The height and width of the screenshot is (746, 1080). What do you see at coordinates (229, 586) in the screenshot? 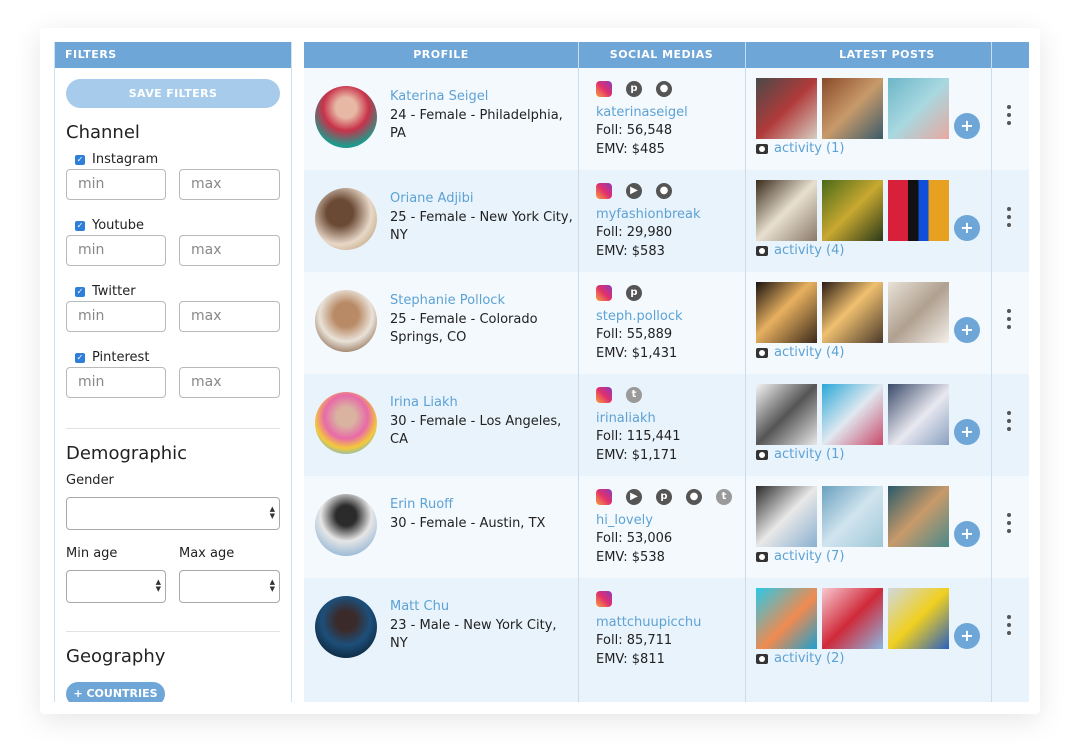
I see `max-age-select: ▲ ▼` at bounding box center [229, 586].